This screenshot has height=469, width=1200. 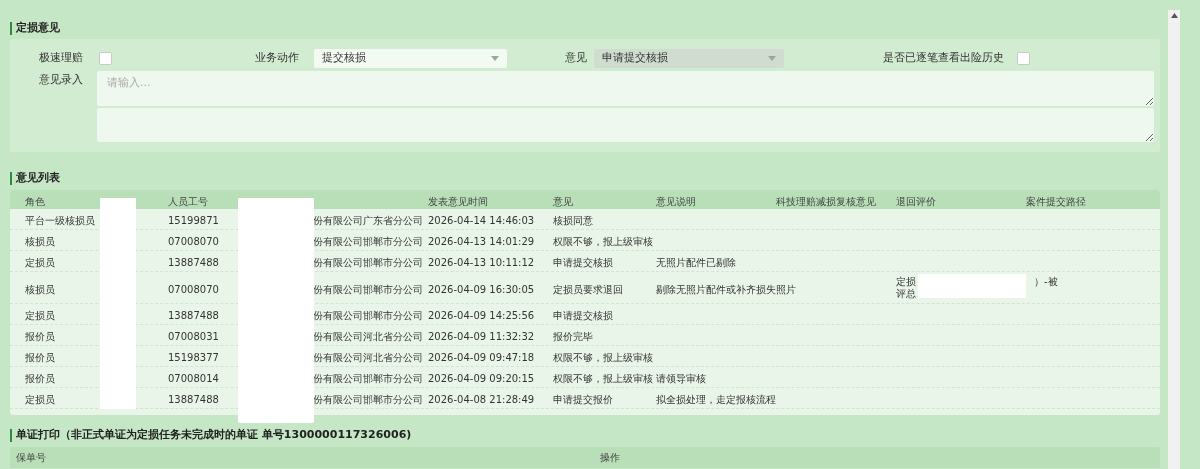 I want to click on column-header: 意见, so click(x=563, y=201).